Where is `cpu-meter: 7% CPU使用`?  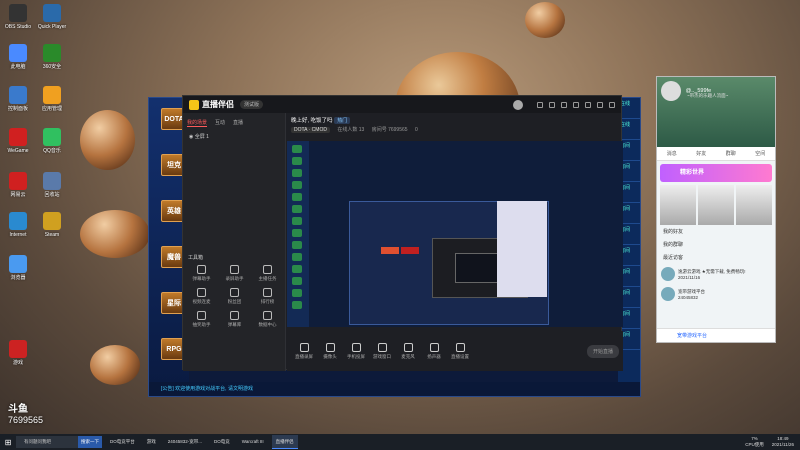
cpu-meter: 7% CPU使用 is located at coordinates (754, 442).